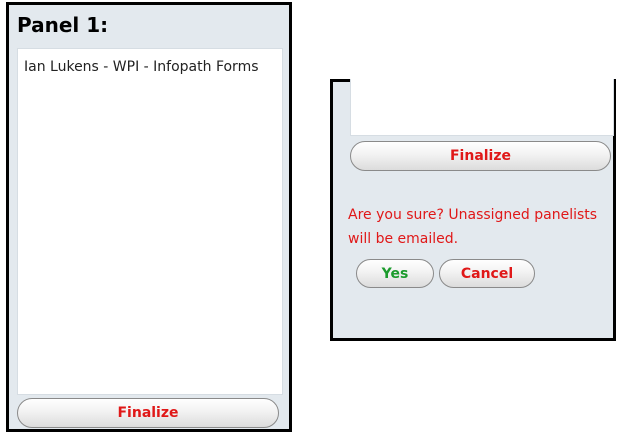  Describe the element at coordinates (395, 273) in the screenshot. I see `yes-button: Yes` at that location.